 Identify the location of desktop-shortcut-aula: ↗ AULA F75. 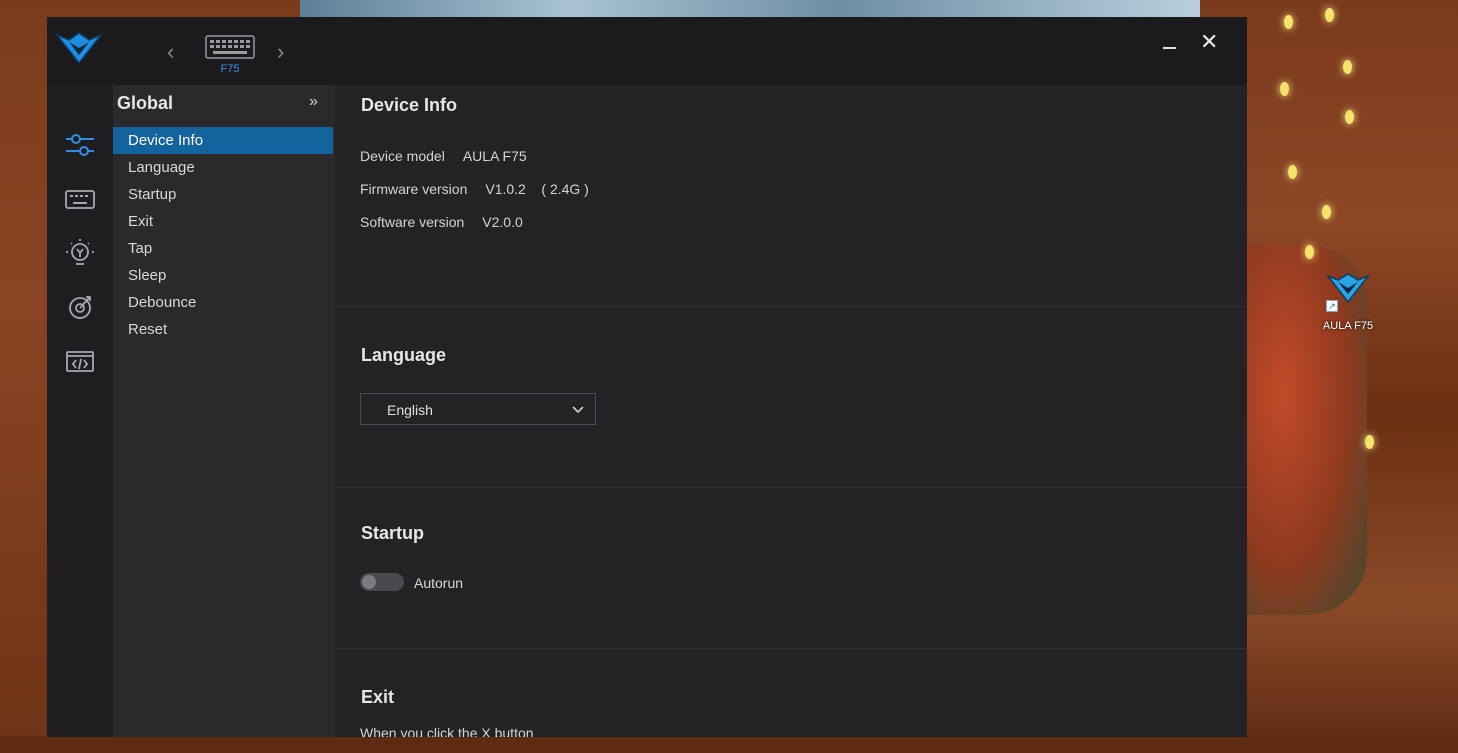
(1348, 302).